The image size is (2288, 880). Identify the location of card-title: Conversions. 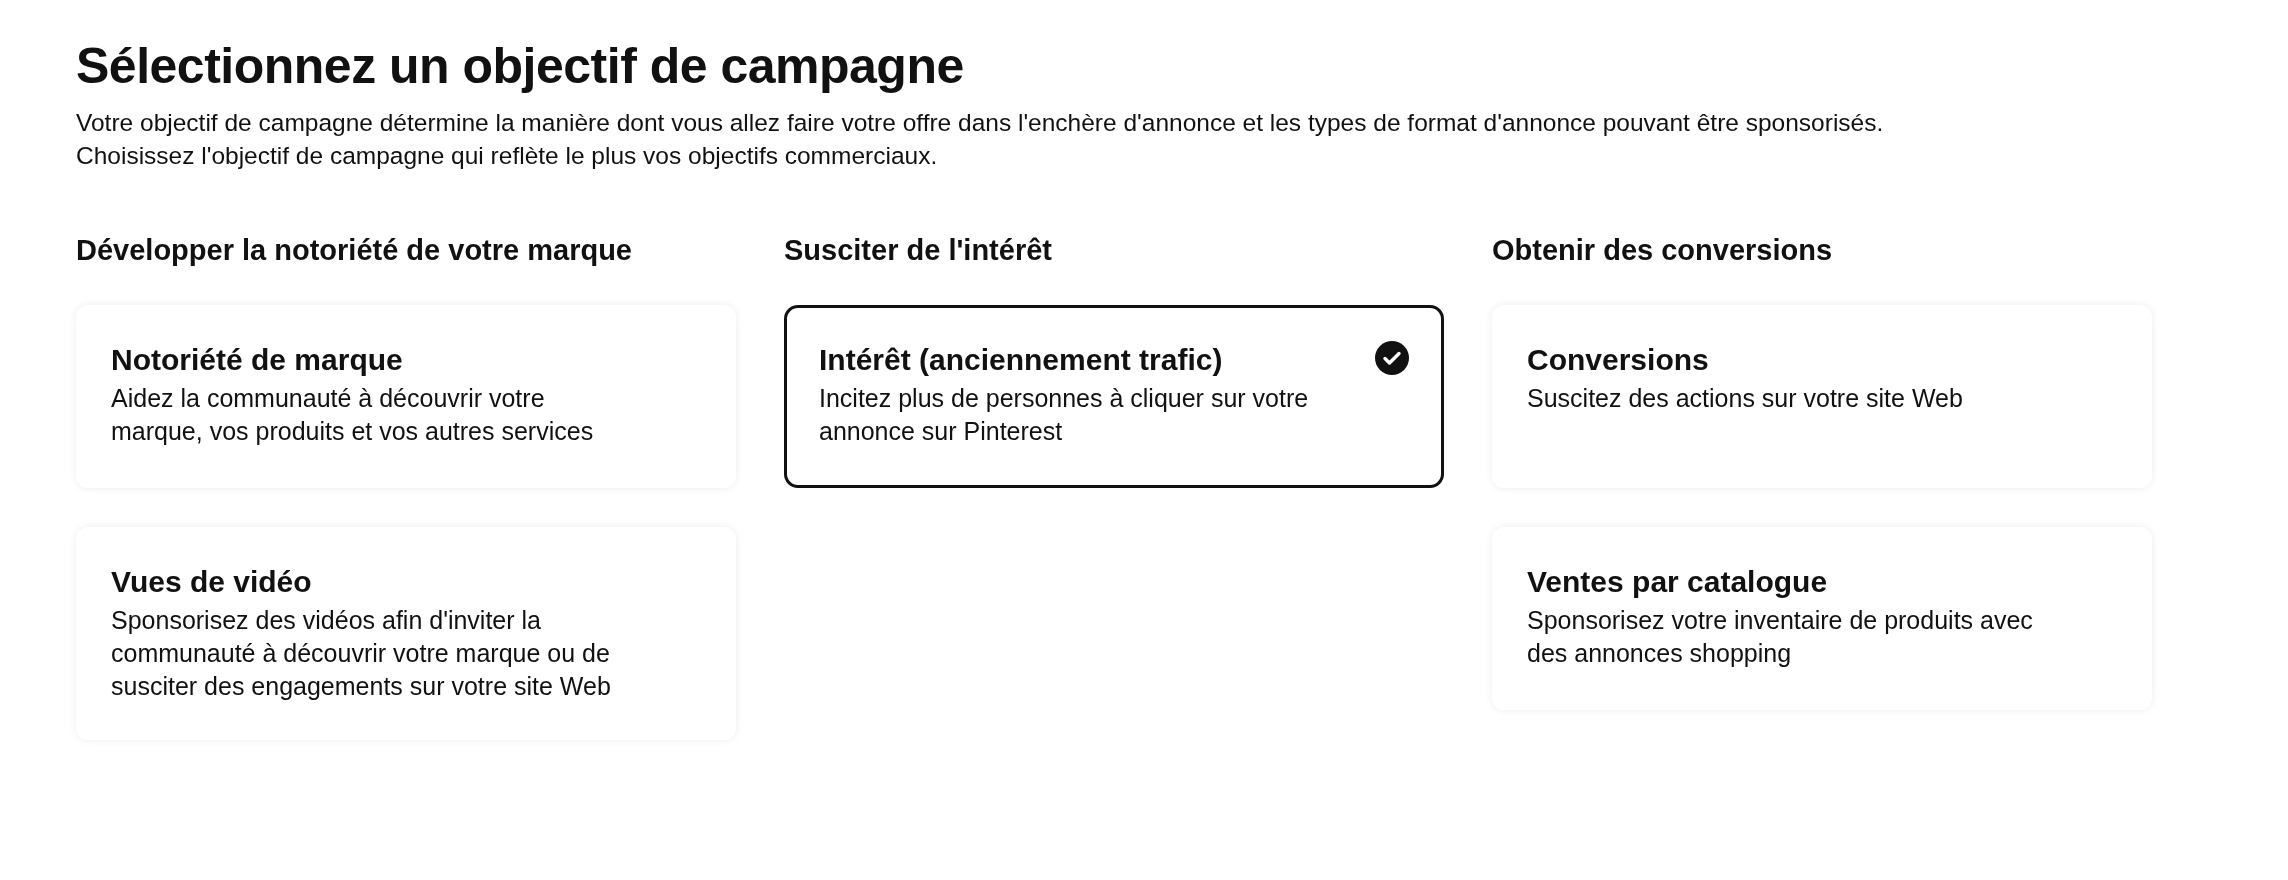
(1618, 360).